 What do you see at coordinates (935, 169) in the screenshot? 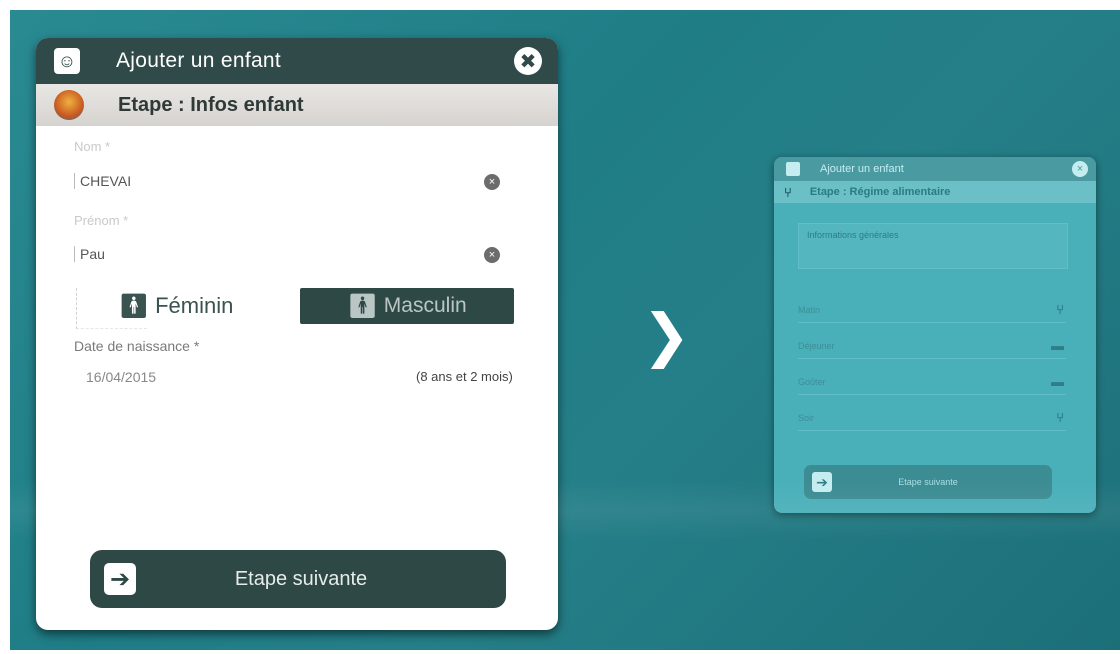
I see `preview-header: Ajouter un enfant ×` at bounding box center [935, 169].